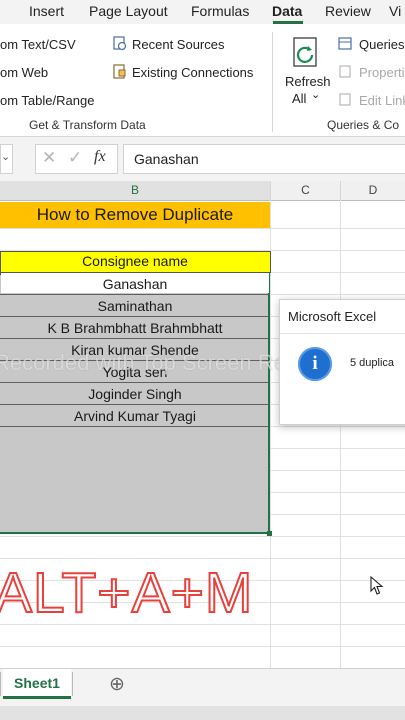  Describe the element at coordinates (117, 684) in the screenshot. I see `add-sheet-icon: ⊕` at that location.